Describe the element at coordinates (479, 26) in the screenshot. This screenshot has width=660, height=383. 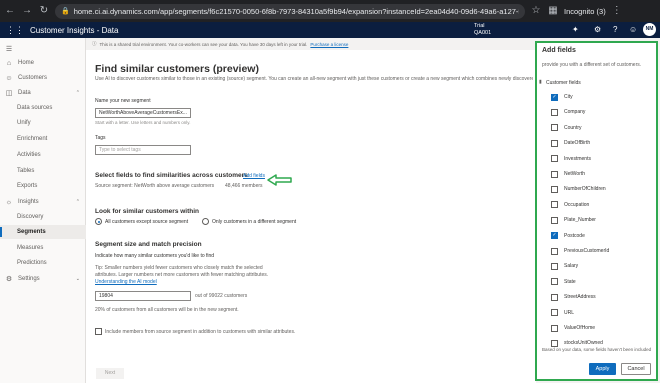
I see `trial-label: Trial` at that location.